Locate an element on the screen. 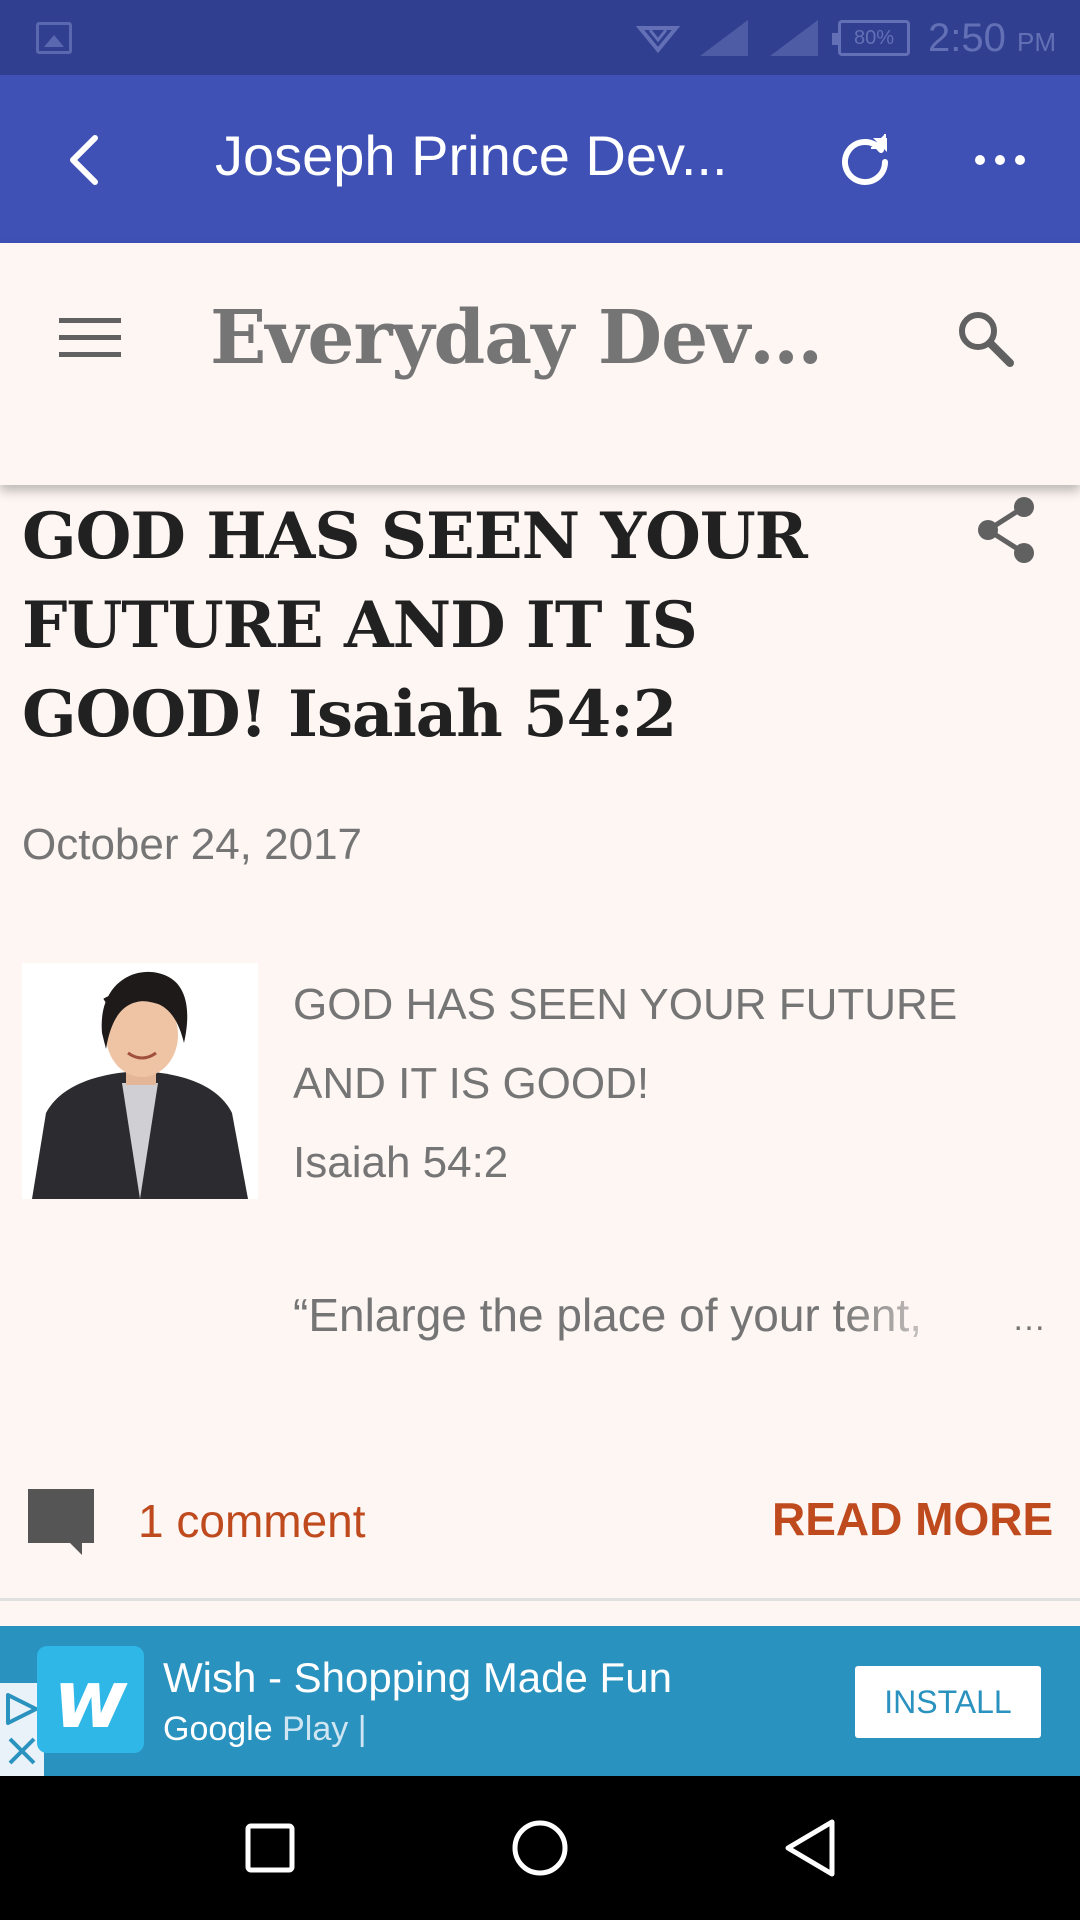  install-button: INSTALL is located at coordinates (948, 1702).